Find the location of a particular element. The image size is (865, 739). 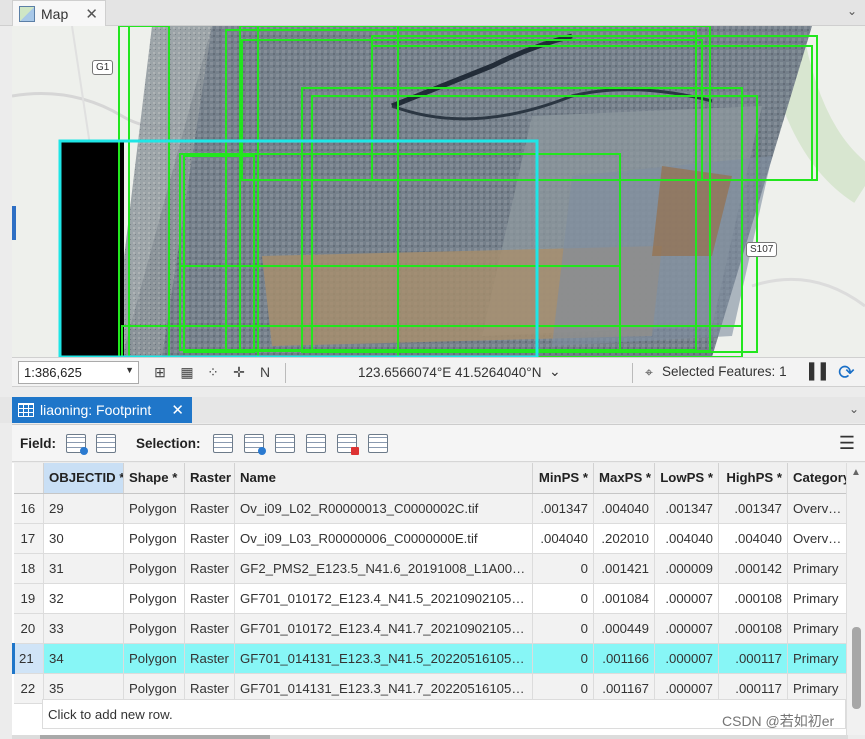

column-header-lowps: LowPS * is located at coordinates (686, 478).